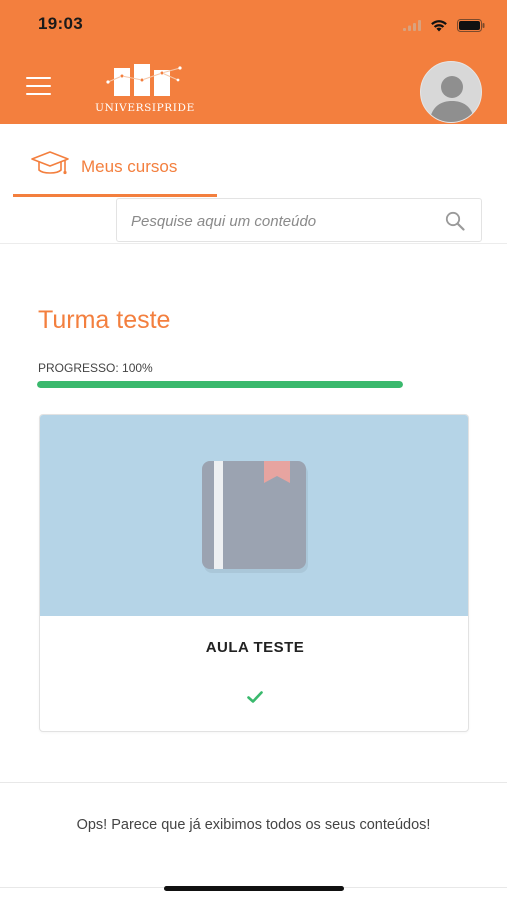 Image resolution: width=507 pixels, height=900 pixels. I want to click on graduation-cap-icon, so click(50, 163).